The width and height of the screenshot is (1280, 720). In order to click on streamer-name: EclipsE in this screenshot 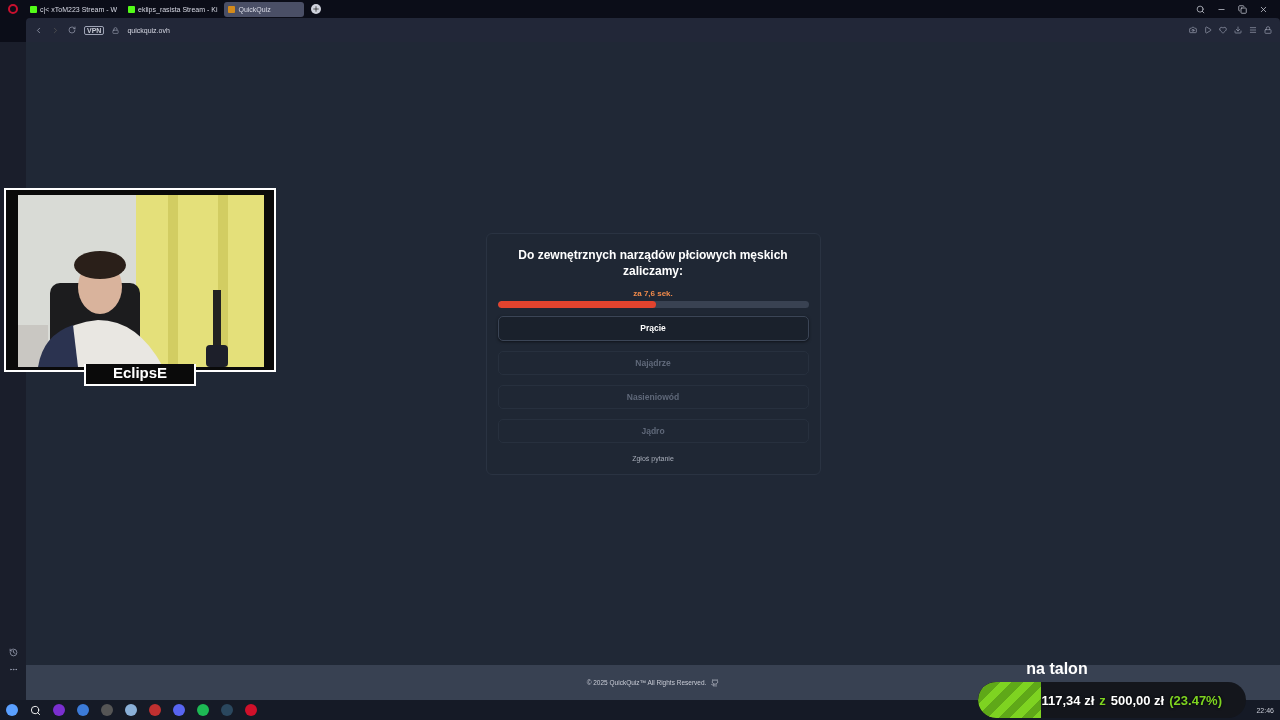, I will do `click(140, 375)`.